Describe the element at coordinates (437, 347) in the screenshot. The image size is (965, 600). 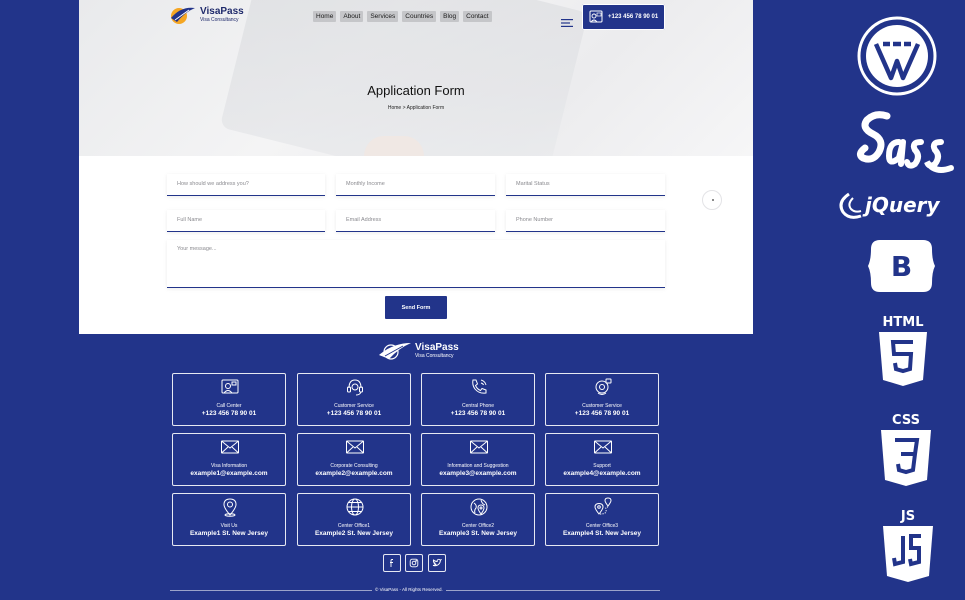
I see `footer-brand-name: VisaPass` at that location.